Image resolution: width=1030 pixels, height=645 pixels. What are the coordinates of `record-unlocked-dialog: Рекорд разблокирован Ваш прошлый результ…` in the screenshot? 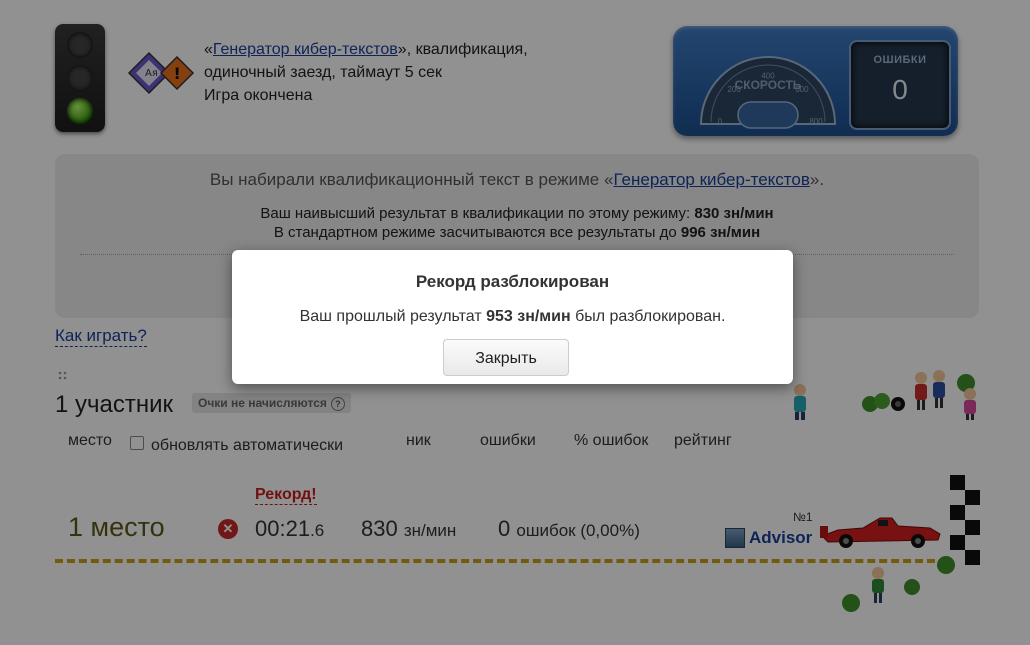 It's located at (512, 317).